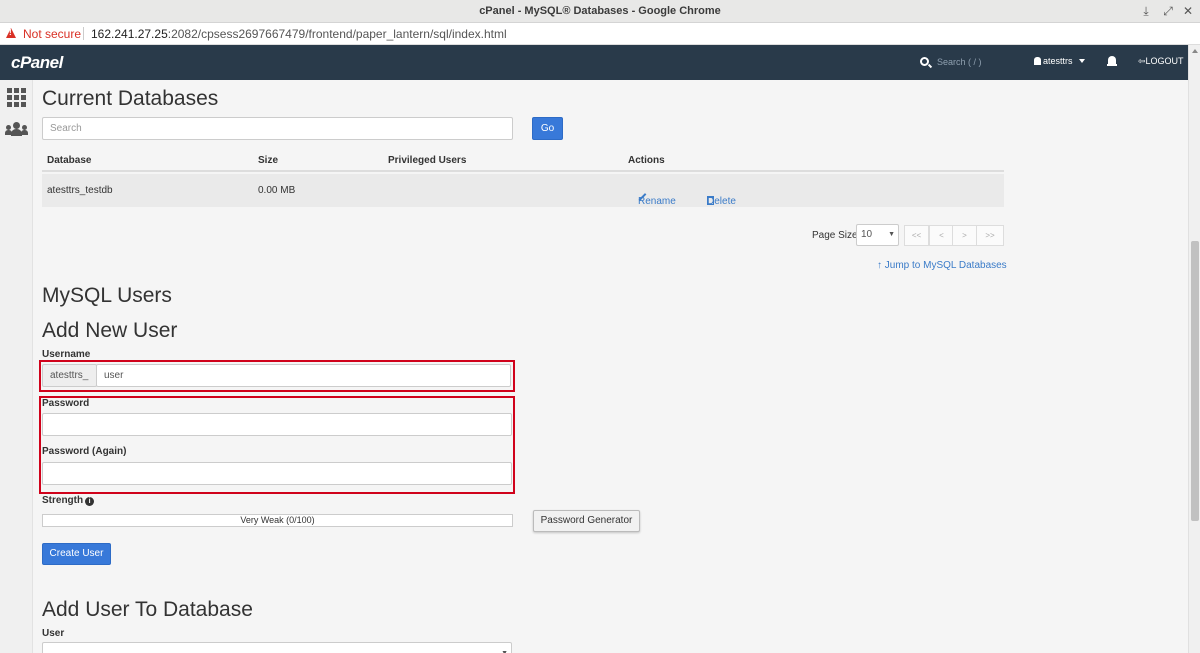 The height and width of the screenshot is (653, 1200). What do you see at coordinates (594, 62) in the screenshot?
I see `cpanel-header: cPanel Search ( / ) atesttrs ⇦LOGOUT` at bounding box center [594, 62].